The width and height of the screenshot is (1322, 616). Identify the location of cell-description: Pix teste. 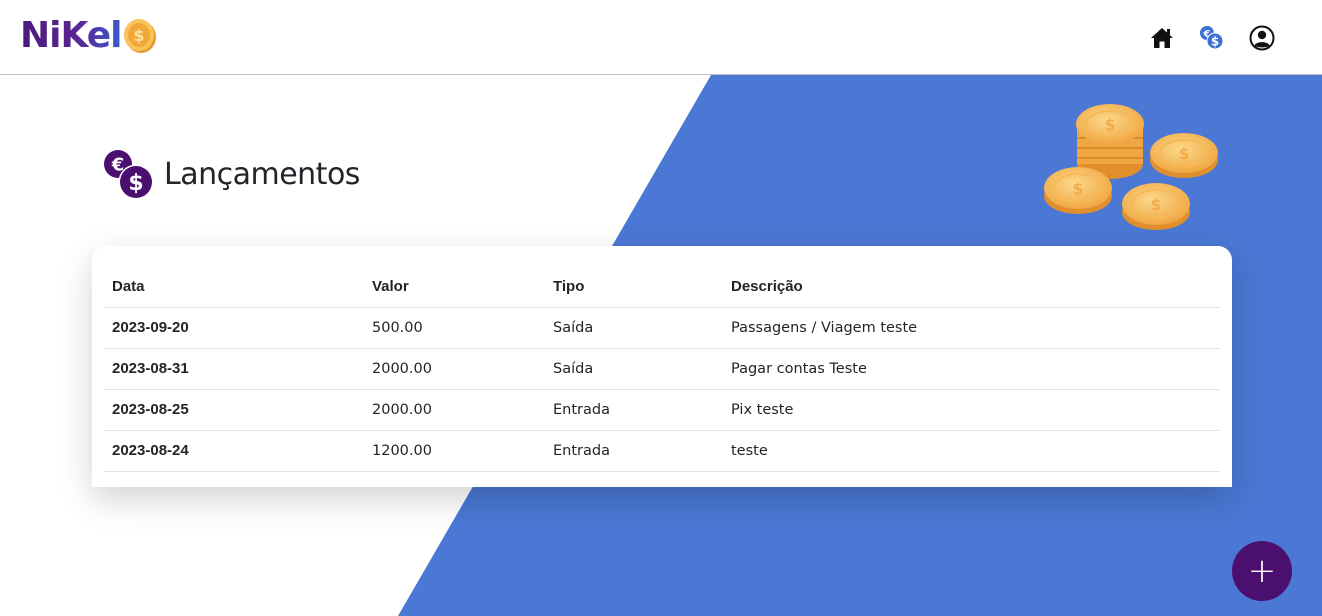
(971, 410).